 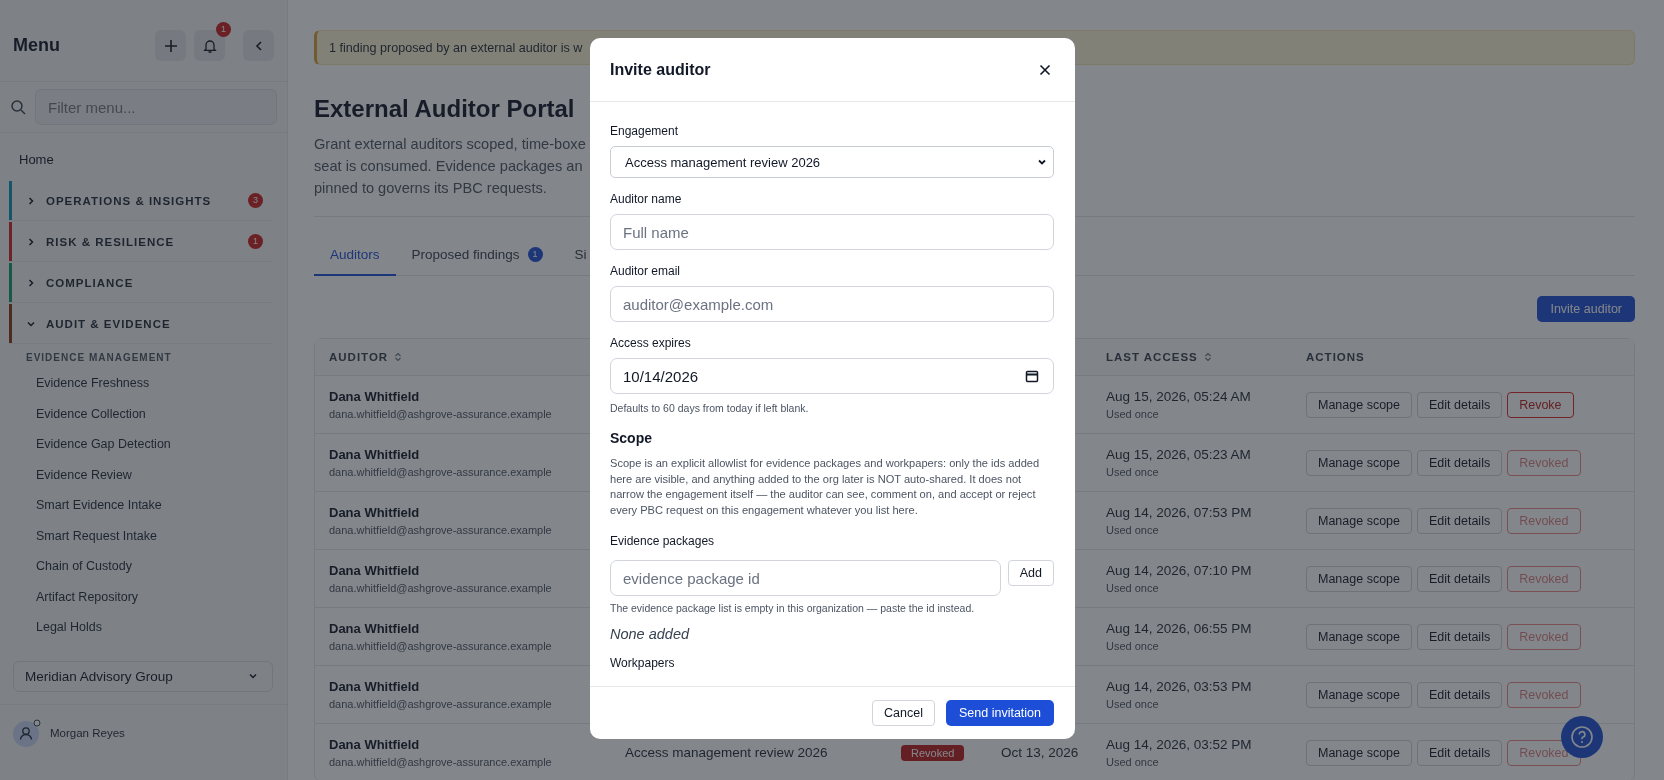 I want to click on close-icon, so click(x=1045, y=69).